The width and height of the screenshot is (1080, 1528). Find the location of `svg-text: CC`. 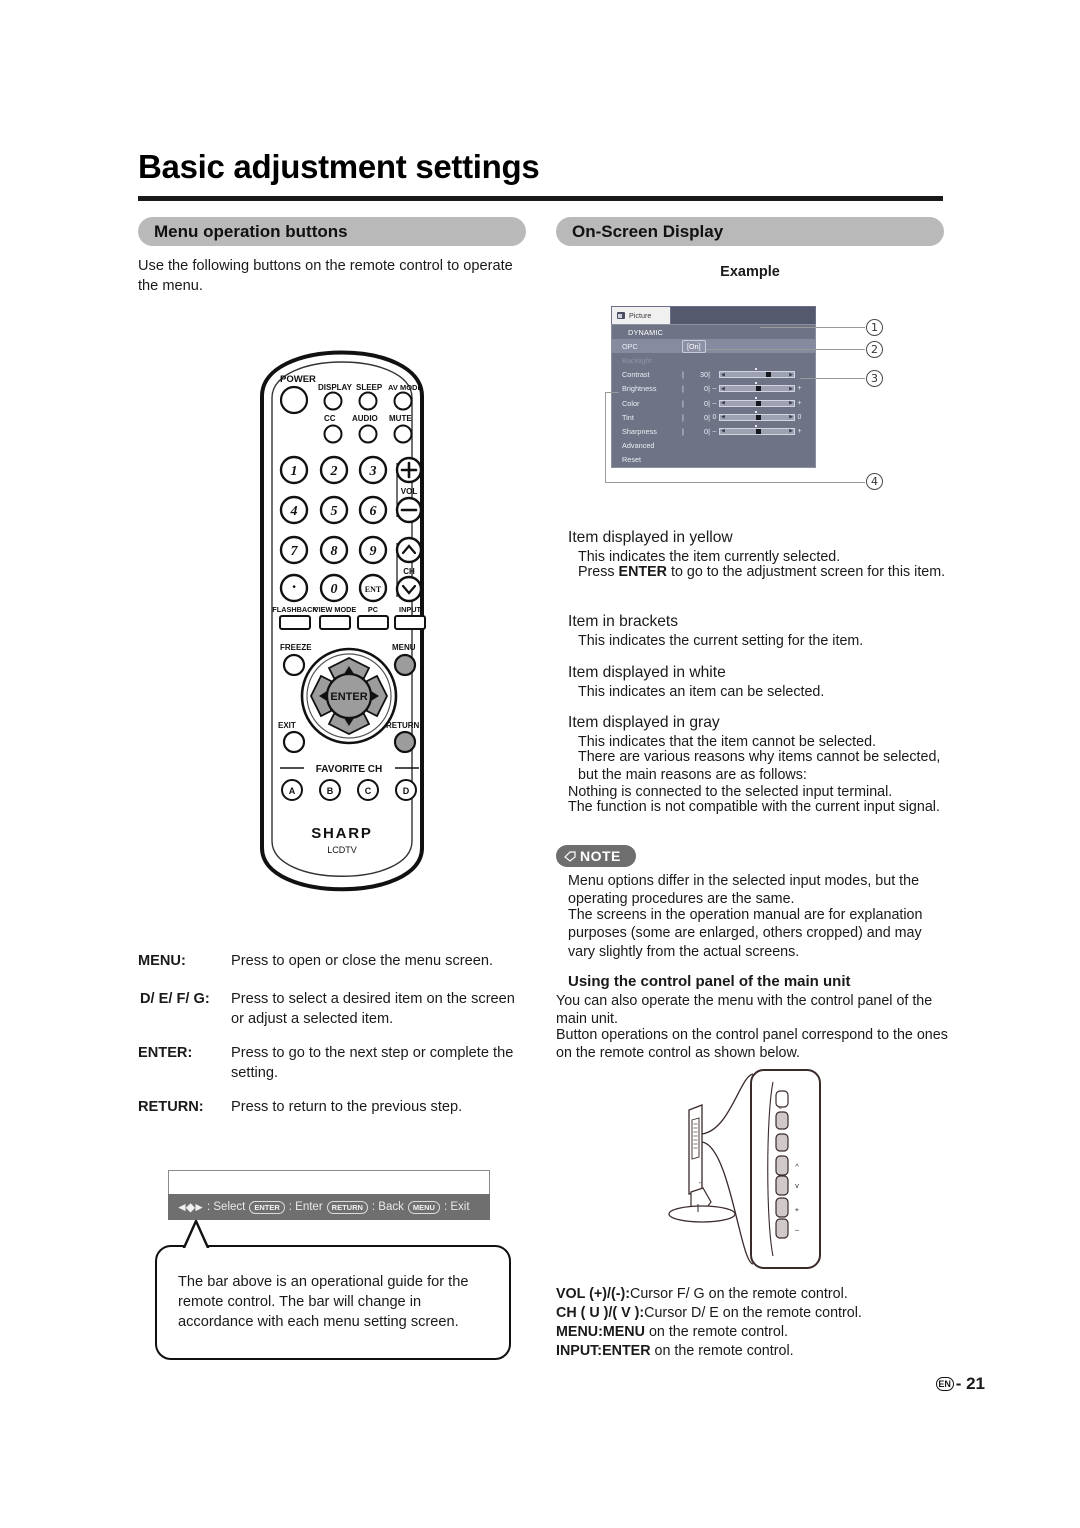

svg-text: CC is located at coordinates (330, 418).